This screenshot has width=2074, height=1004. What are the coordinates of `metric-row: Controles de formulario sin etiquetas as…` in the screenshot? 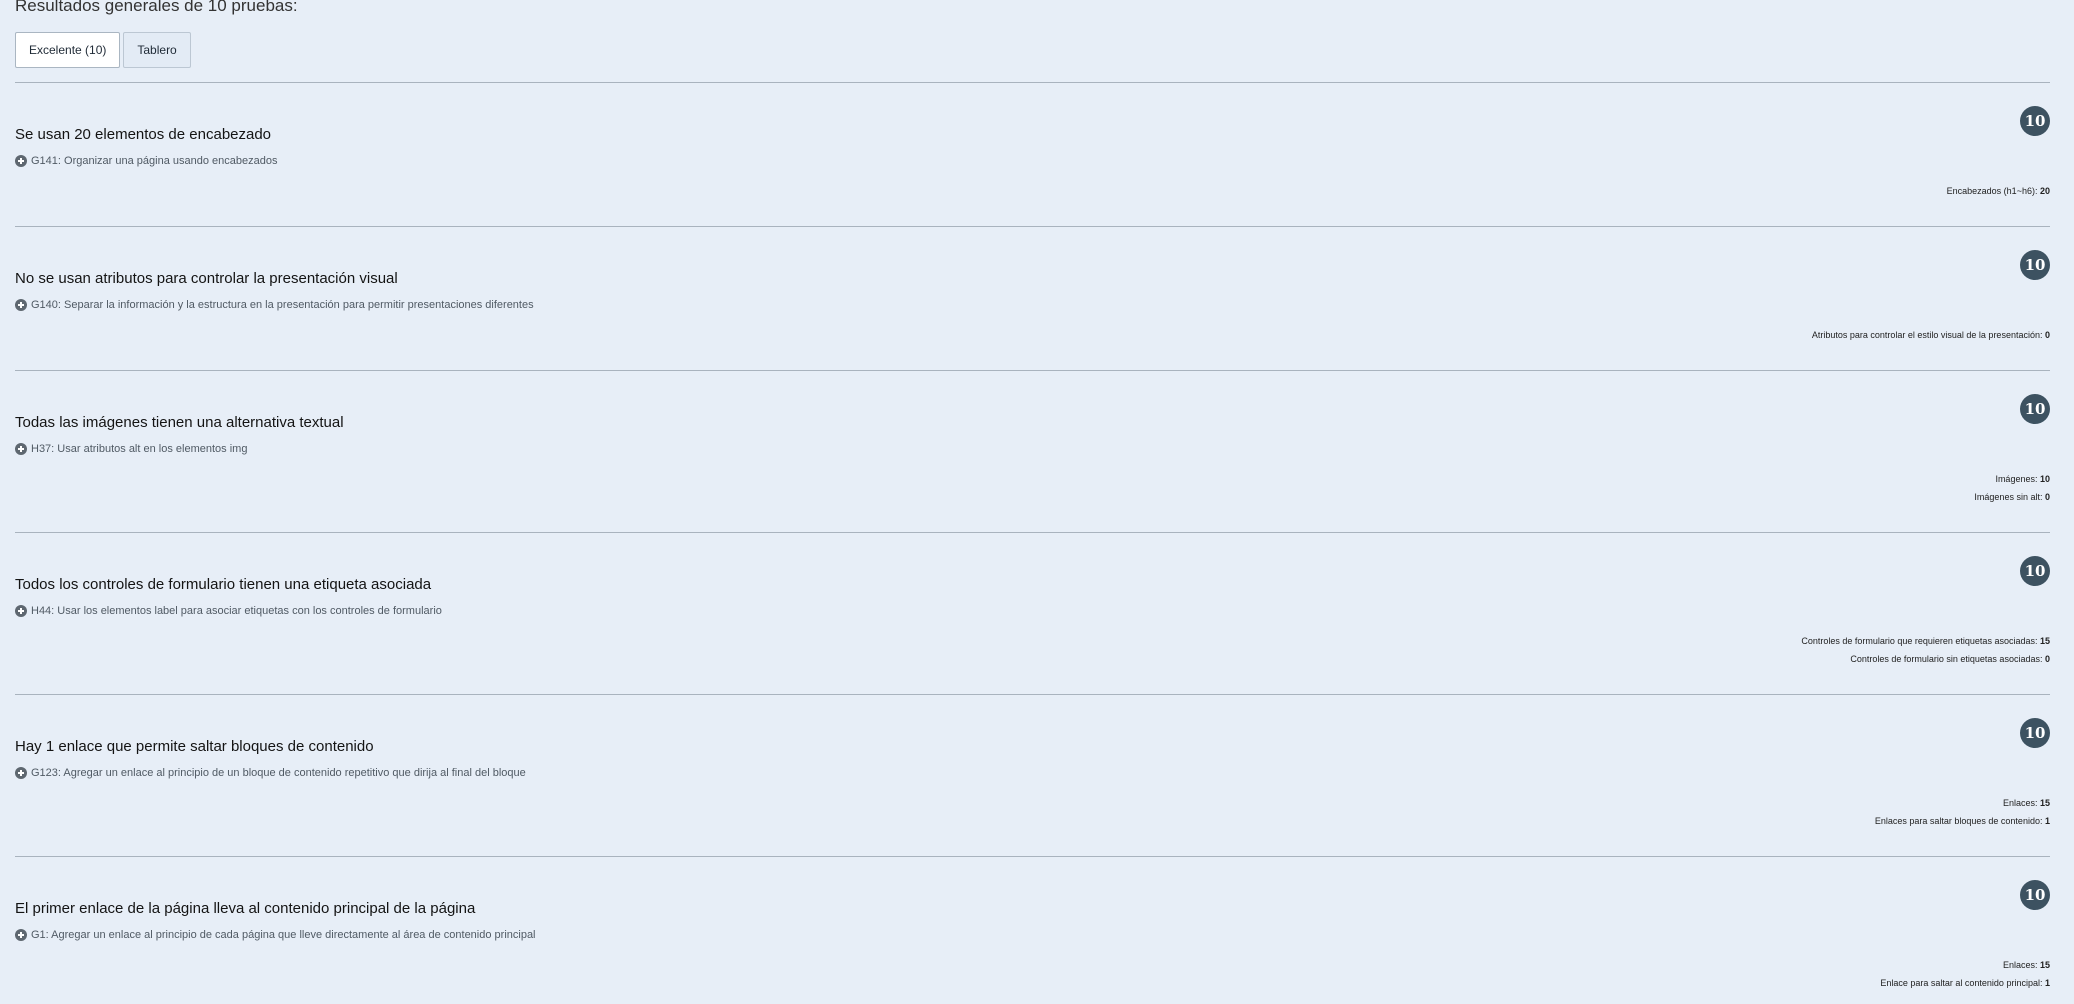 It's located at (1950, 659).